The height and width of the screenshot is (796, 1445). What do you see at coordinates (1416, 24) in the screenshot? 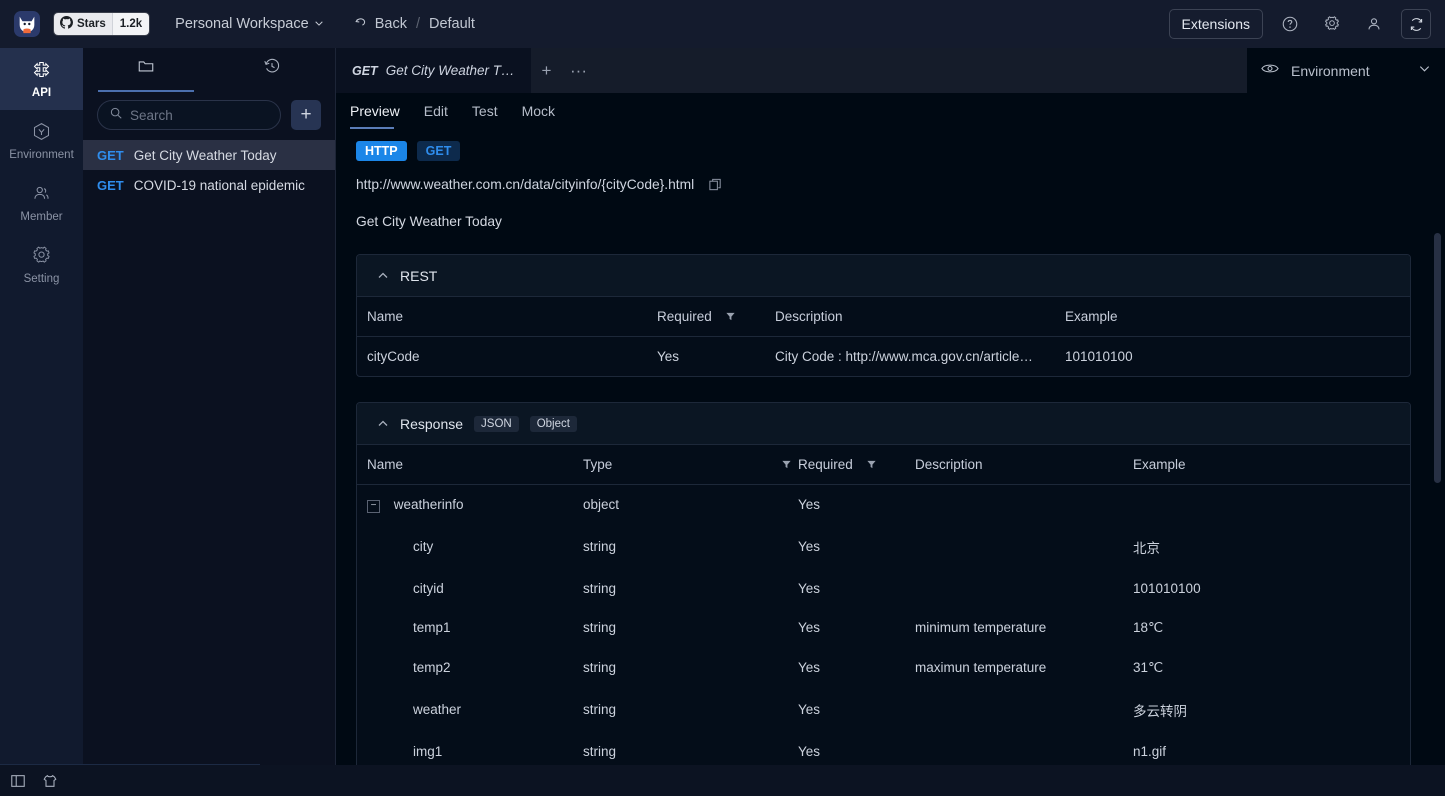
I see `refresh-icon` at bounding box center [1416, 24].